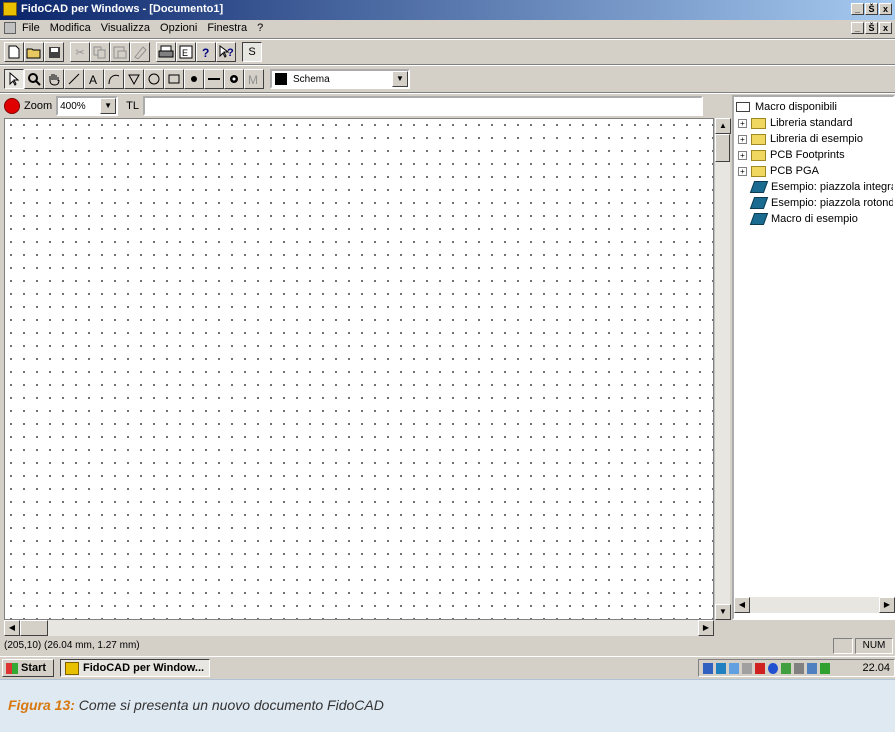 The image size is (895, 732). Describe the element at coordinates (422, 106) in the screenshot. I see `tl-input` at that location.